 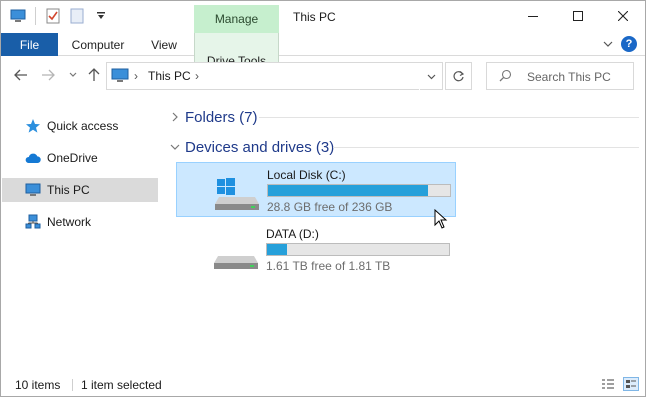 What do you see at coordinates (83, 126) in the screenshot?
I see `nav-item-label: Quick access` at bounding box center [83, 126].